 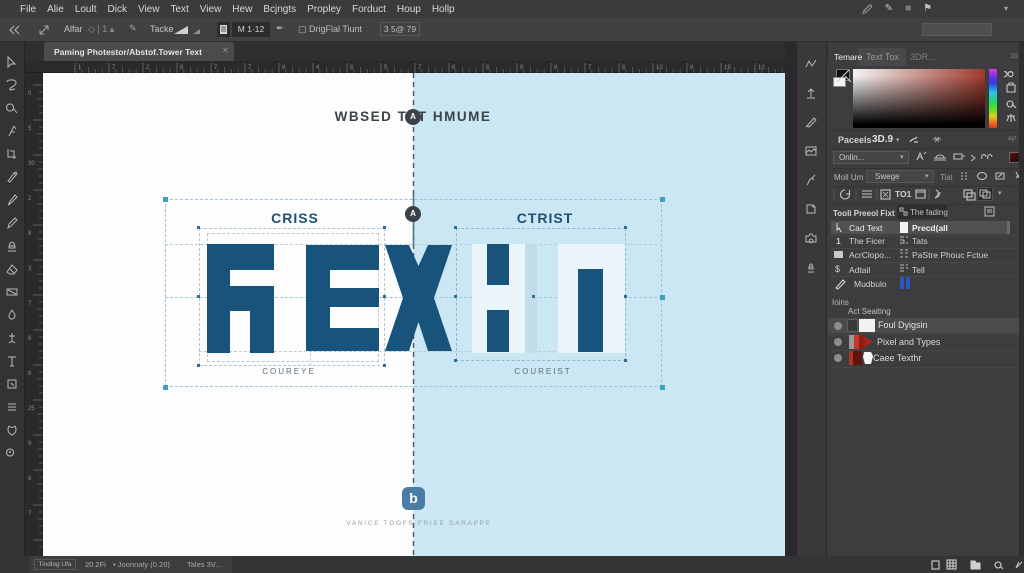 What do you see at coordinates (31, 409) in the screenshot?
I see `svg-text: 25` at bounding box center [31, 409].